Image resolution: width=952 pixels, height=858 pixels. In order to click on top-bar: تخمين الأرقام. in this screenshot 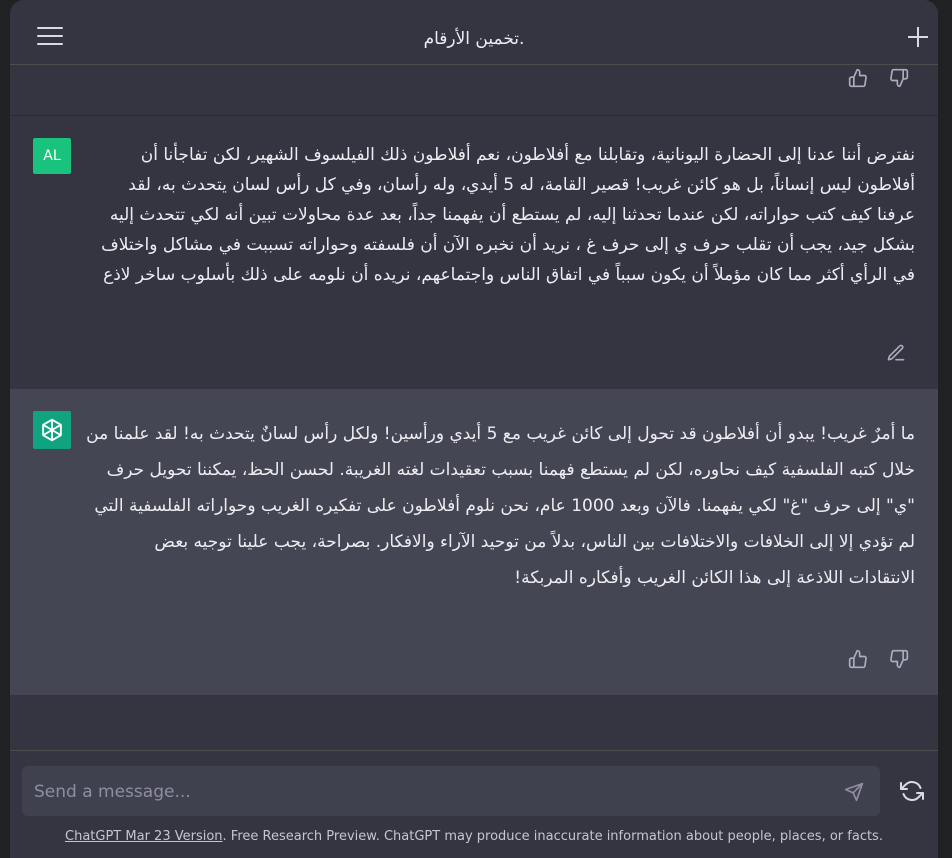, I will do `click(474, 32)`.